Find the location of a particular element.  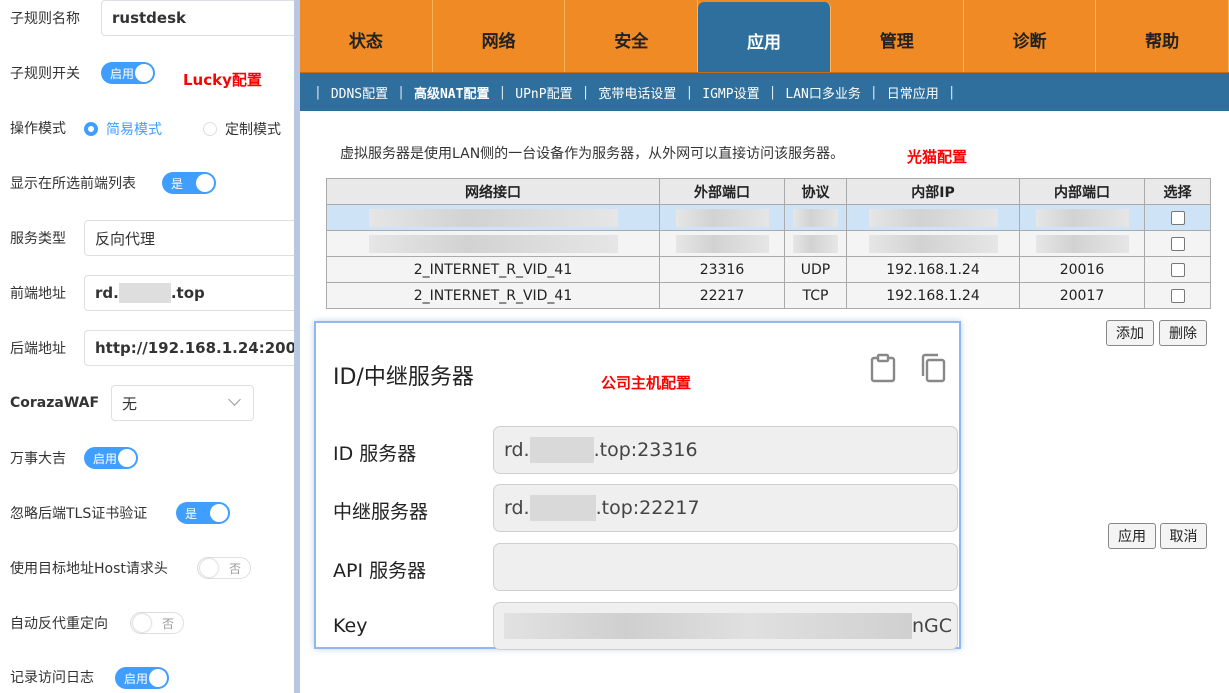

access-log-label: 记录访问日志 is located at coordinates (52, 678).